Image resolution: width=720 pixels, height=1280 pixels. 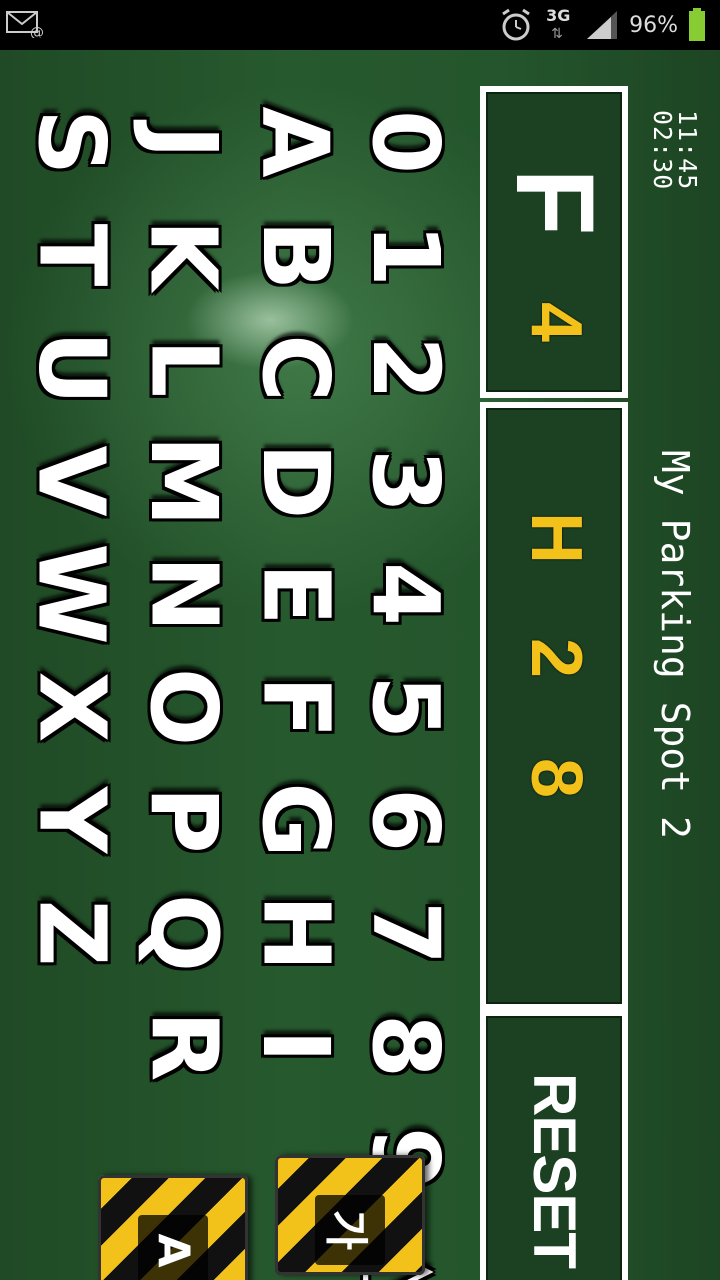 What do you see at coordinates (554, 202) in the screenshot?
I see `floor-letter: F` at bounding box center [554, 202].